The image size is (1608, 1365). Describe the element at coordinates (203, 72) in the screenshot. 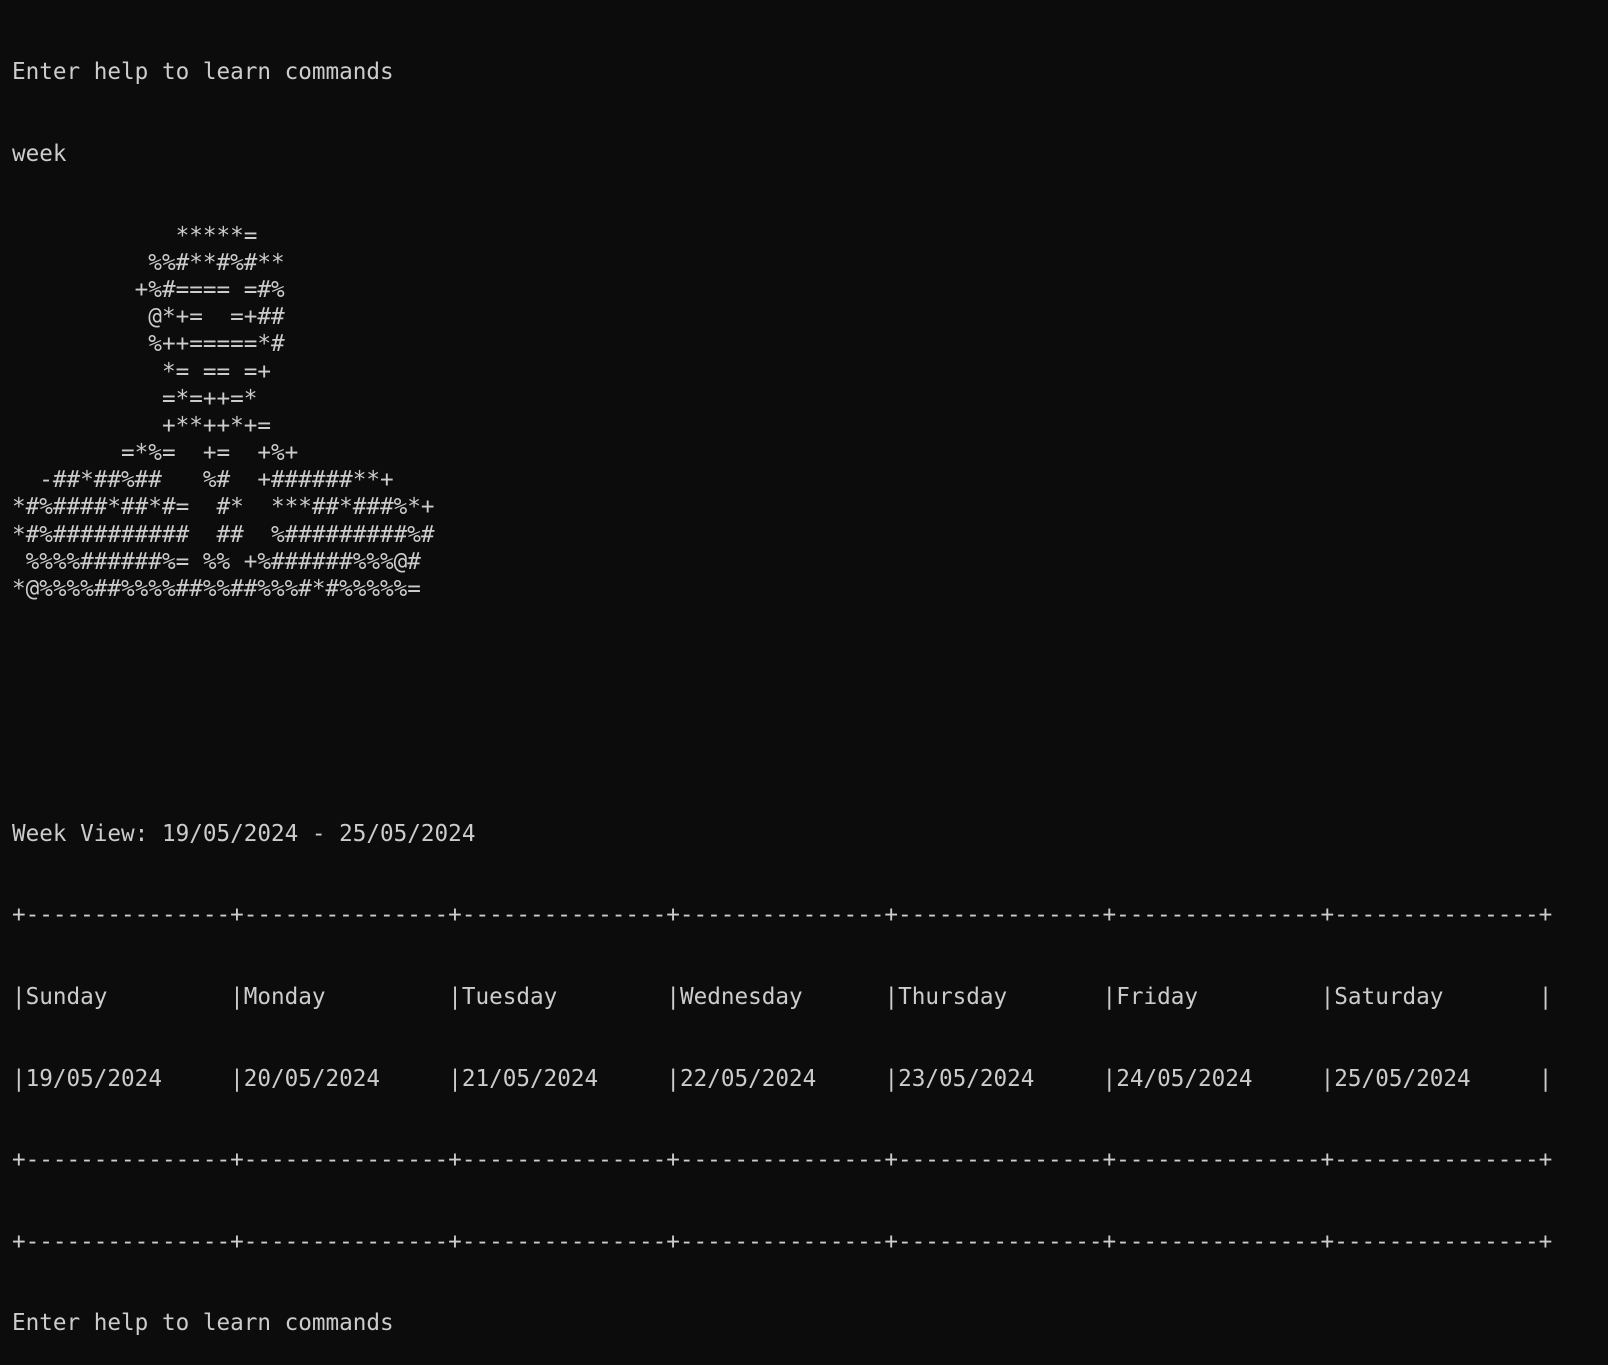

I see `help-prompt-top: Enter help to learn commands` at that location.